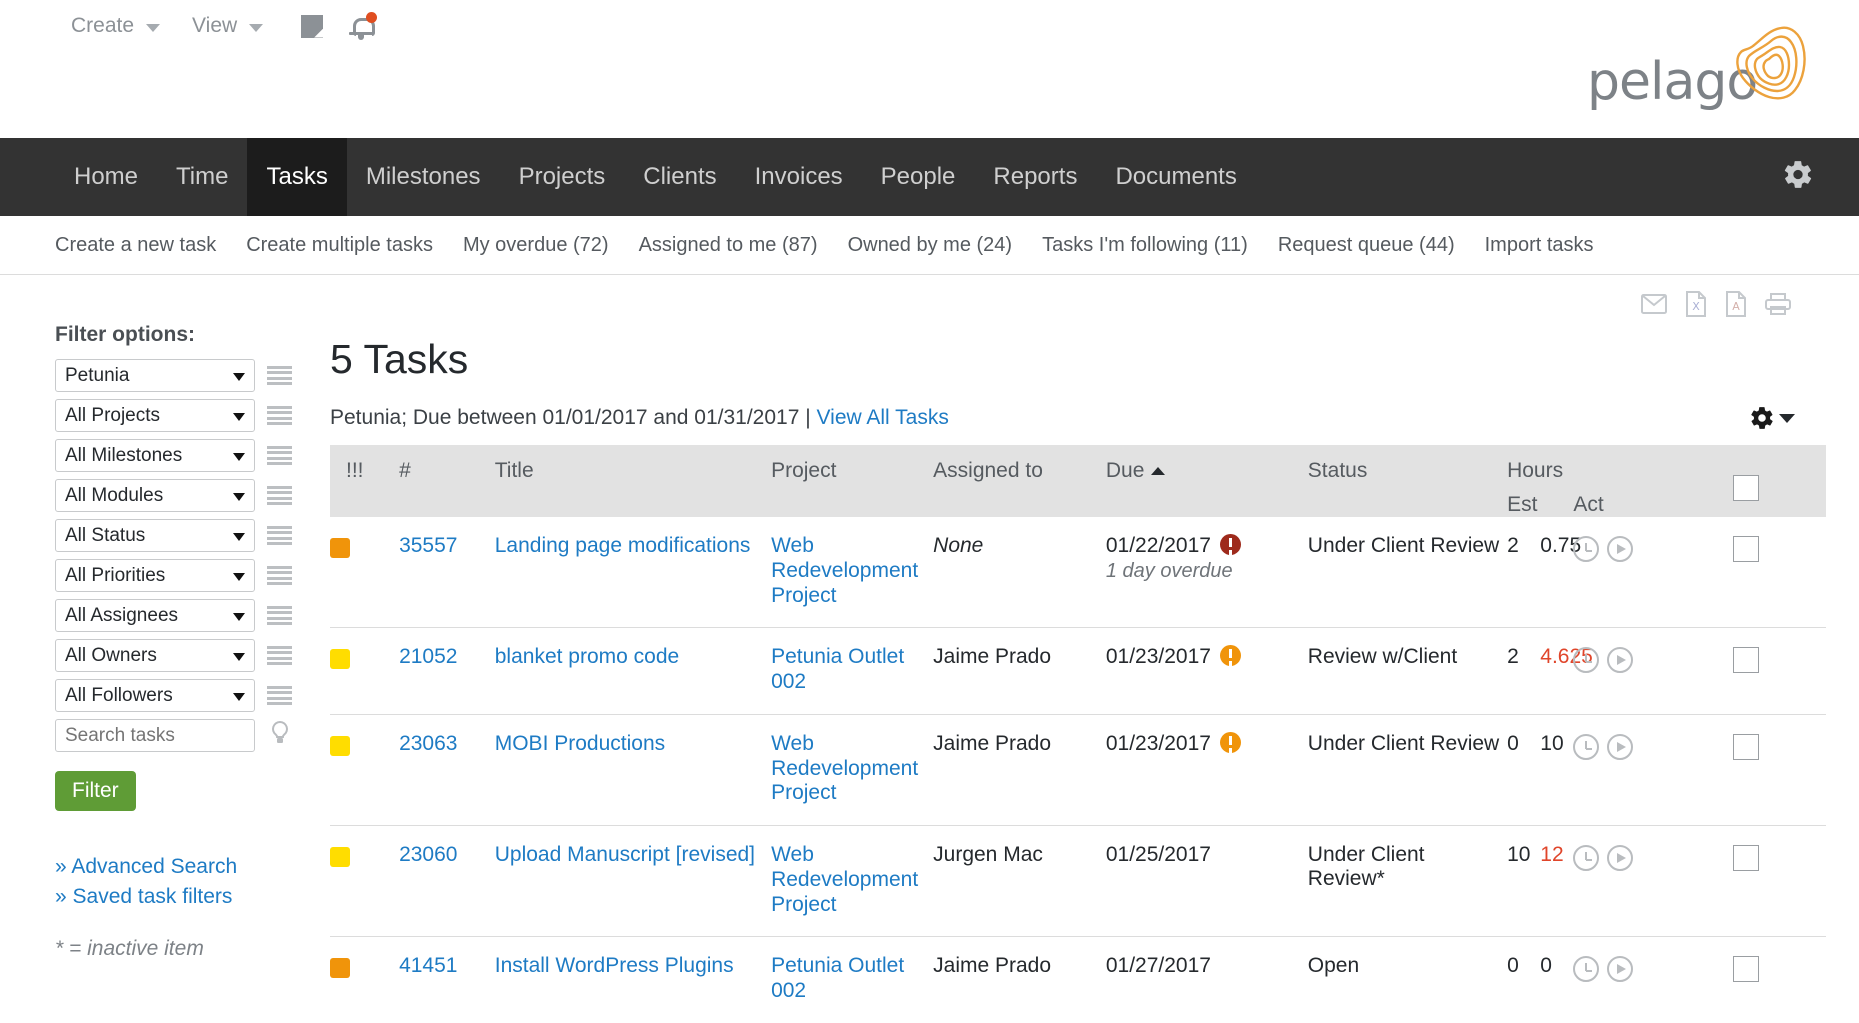  Describe the element at coordinates (312, 26) in the screenshot. I see `note-icon` at that location.